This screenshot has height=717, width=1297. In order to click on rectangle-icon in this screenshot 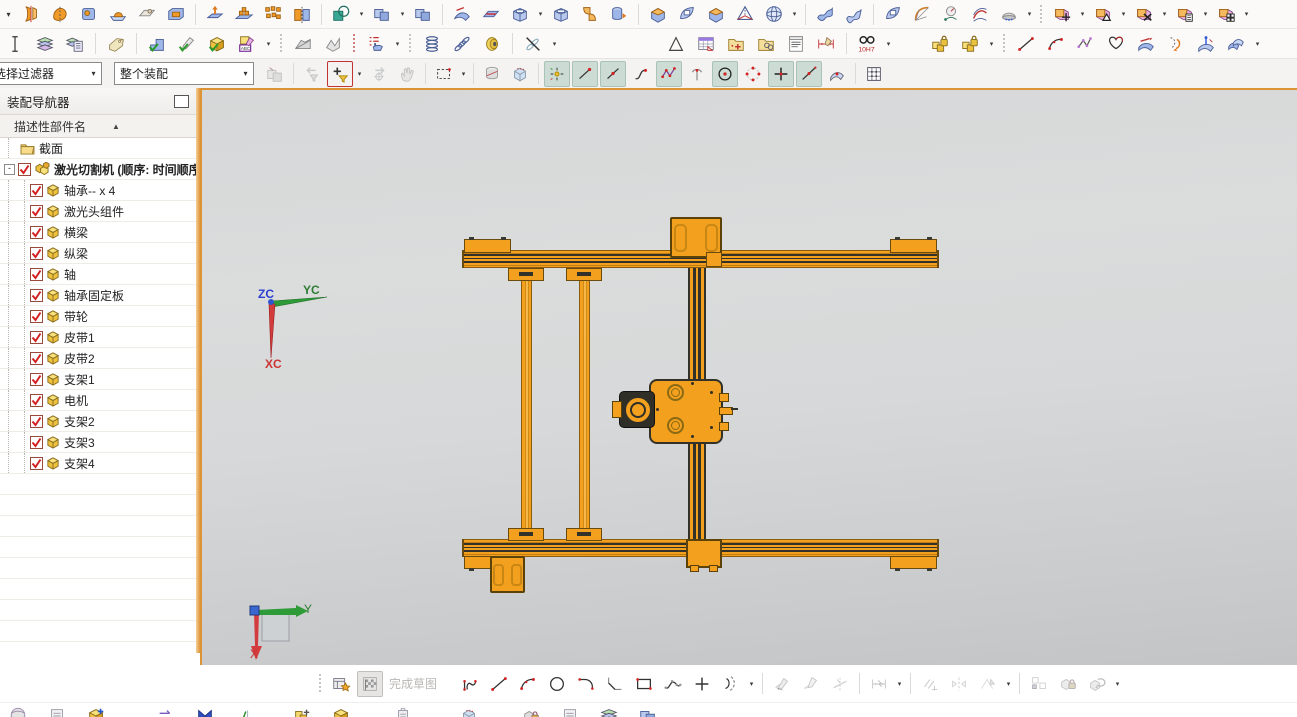, I will do `click(644, 684)`.